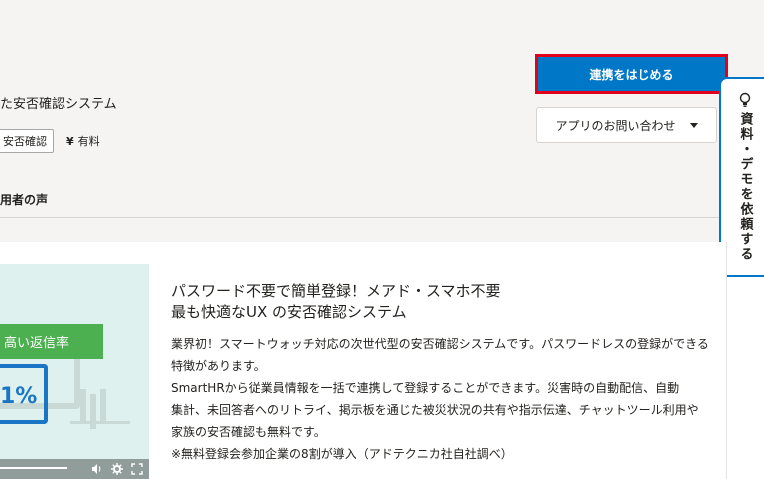  What do you see at coordinates (342, 454) in the screenshot?
I see `description-line: ※無料登録会参加企業の8割が導入（アドテクニカ社自社調べ）` at bounding box center [342, 454].